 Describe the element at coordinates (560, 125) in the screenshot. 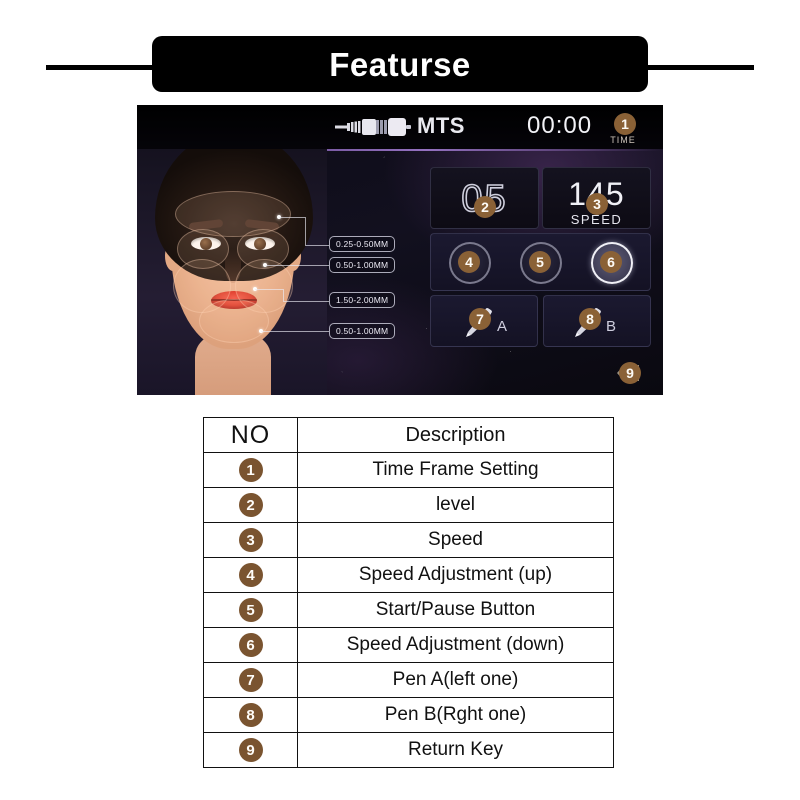

I see `timer-display: 00:00` at that location.